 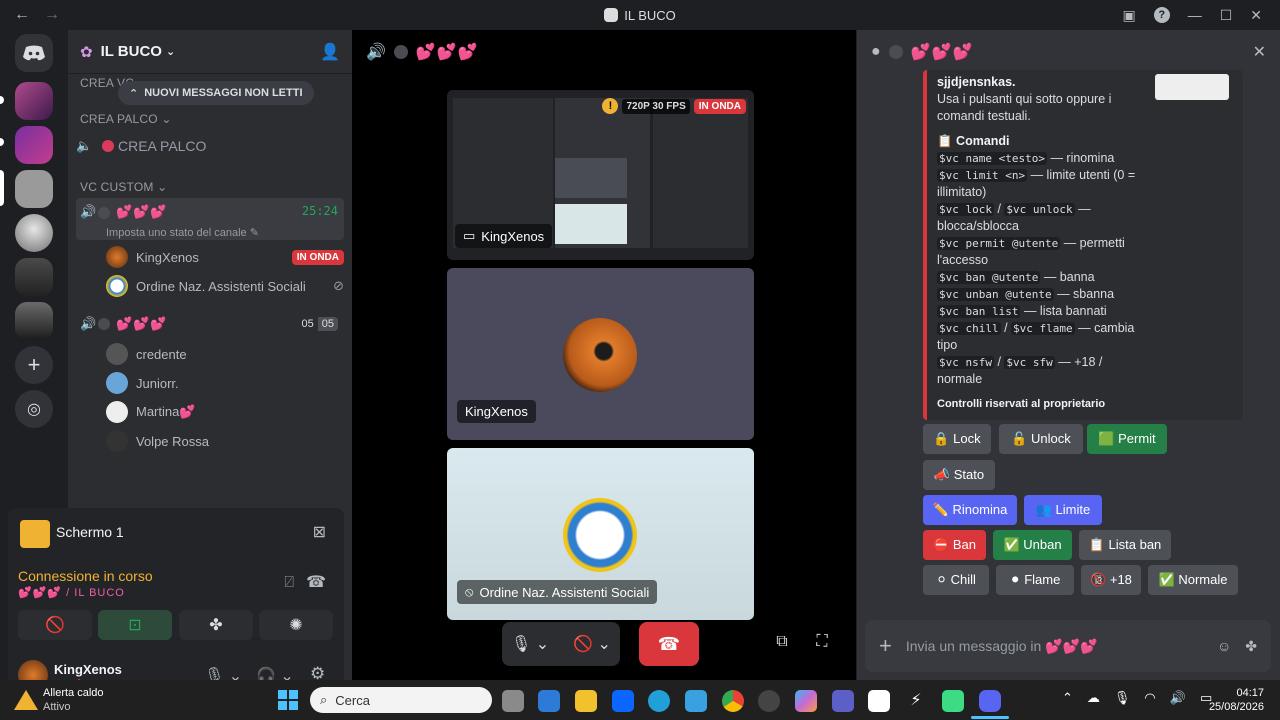 What do you see at coordinates (34, 189) in the screenshot?
I see `server-avatar-il-buco` at bounding box center [34, 189].